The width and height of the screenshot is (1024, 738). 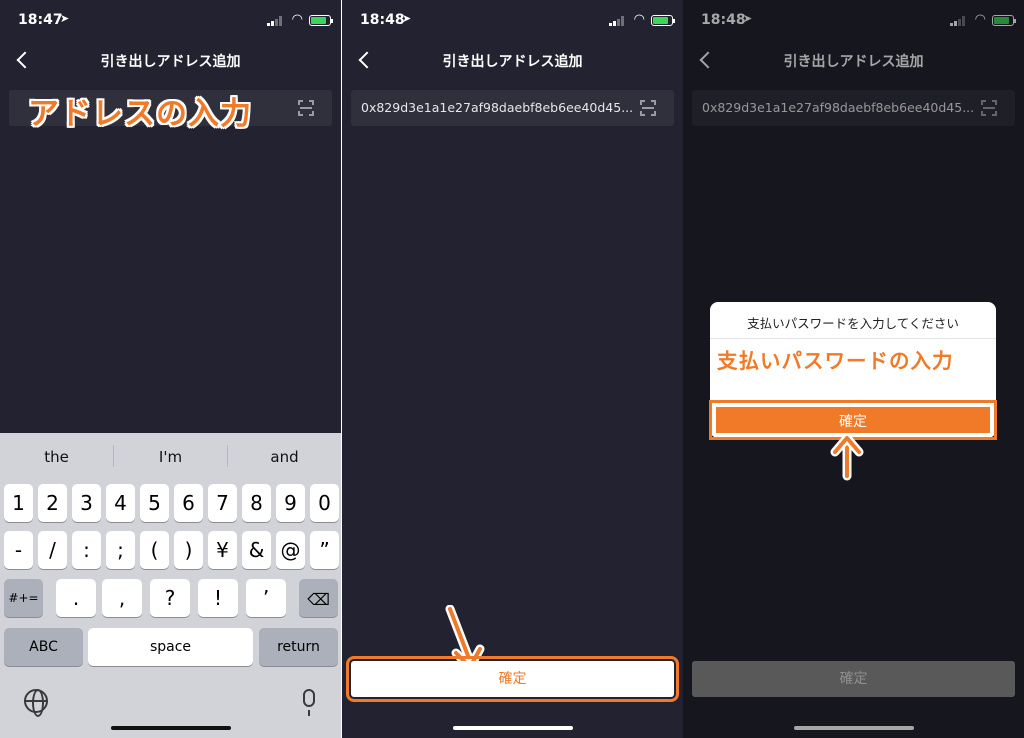 What do you see at coordinates (324, 503) in the screenshot?
I see `key: 0` at bounding box center [324, 503].